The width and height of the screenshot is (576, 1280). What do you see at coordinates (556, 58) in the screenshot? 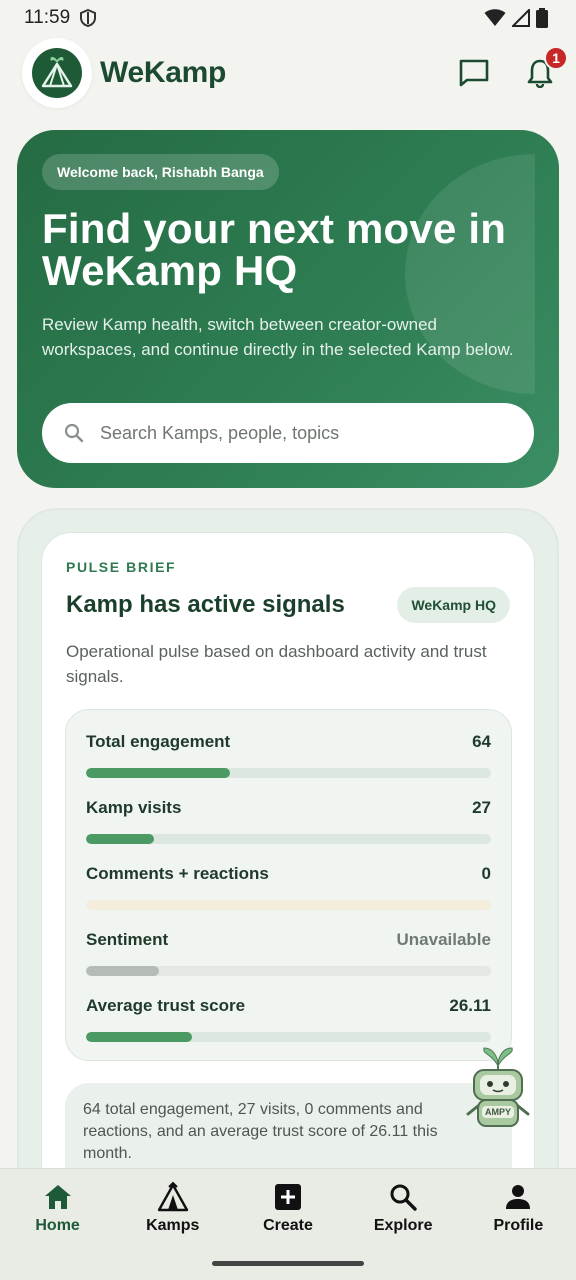
I see `notification-badge: 1` at bounding box center [556, 58].